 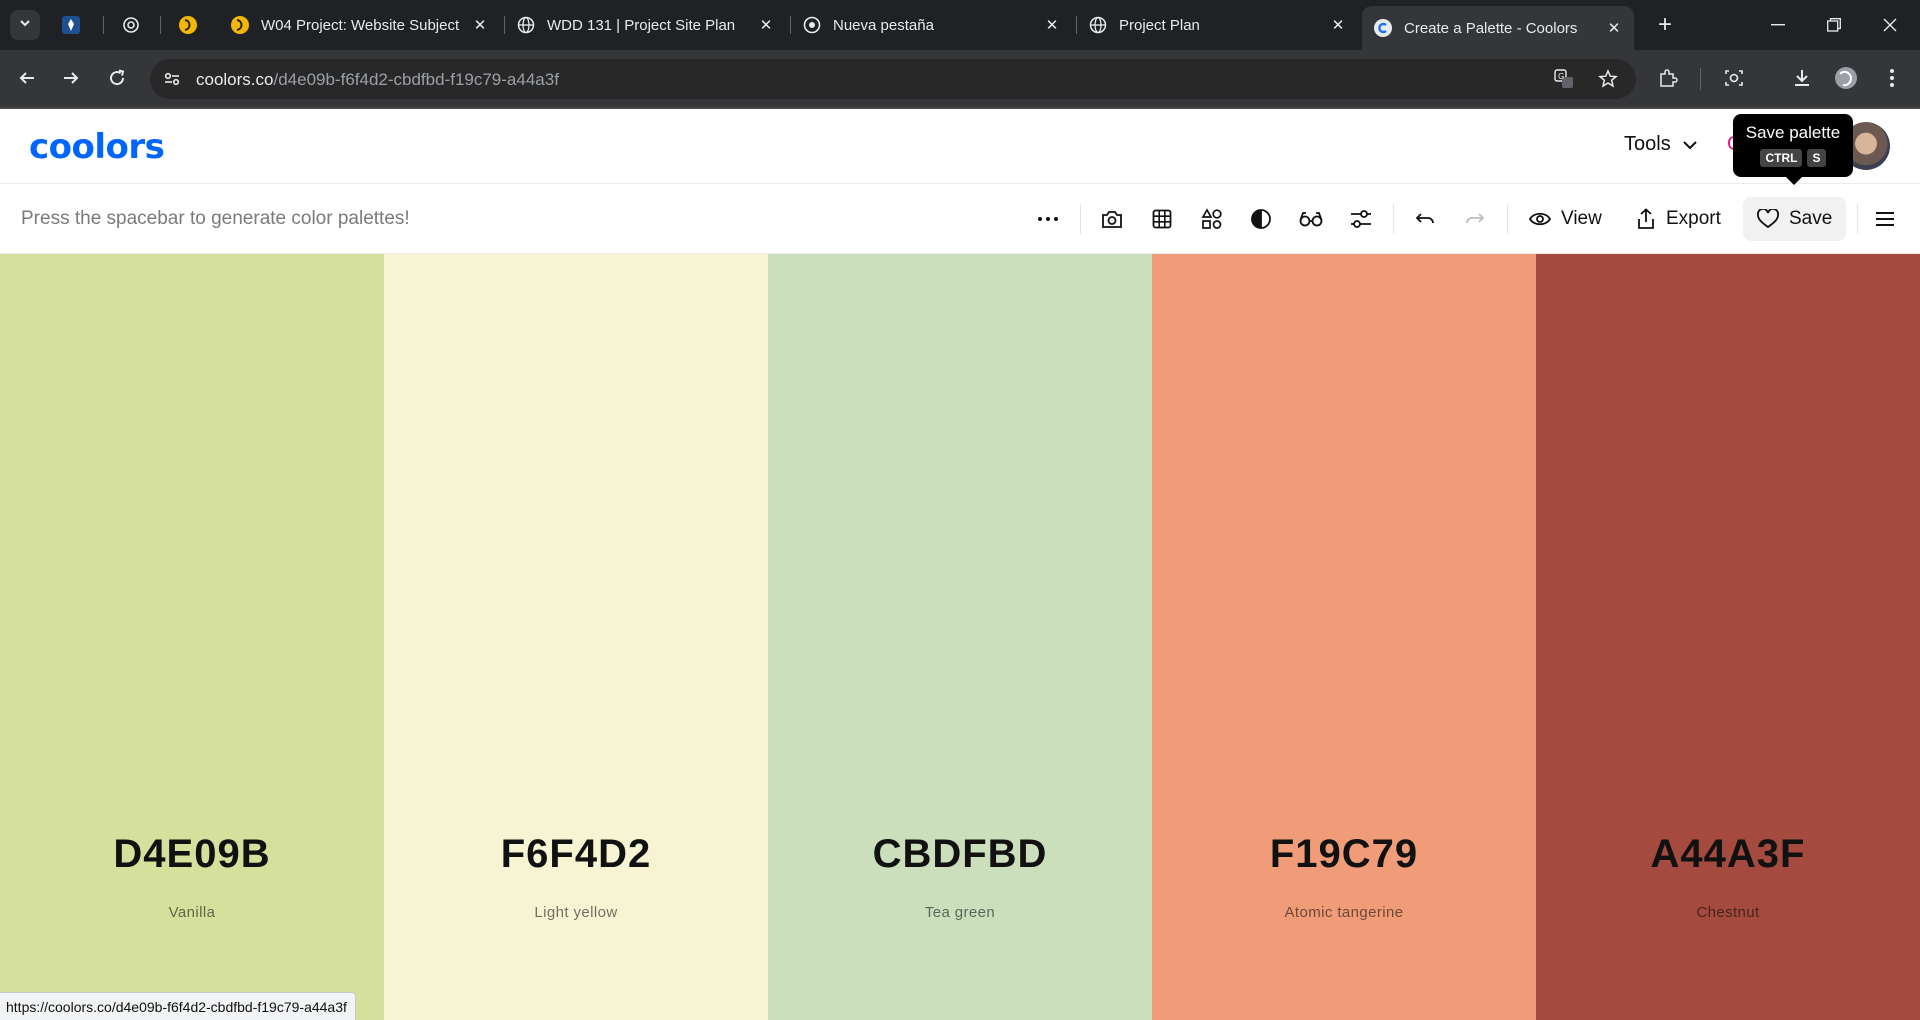 I want to click on color-name: Vanilla, so click(x=192, y=912).